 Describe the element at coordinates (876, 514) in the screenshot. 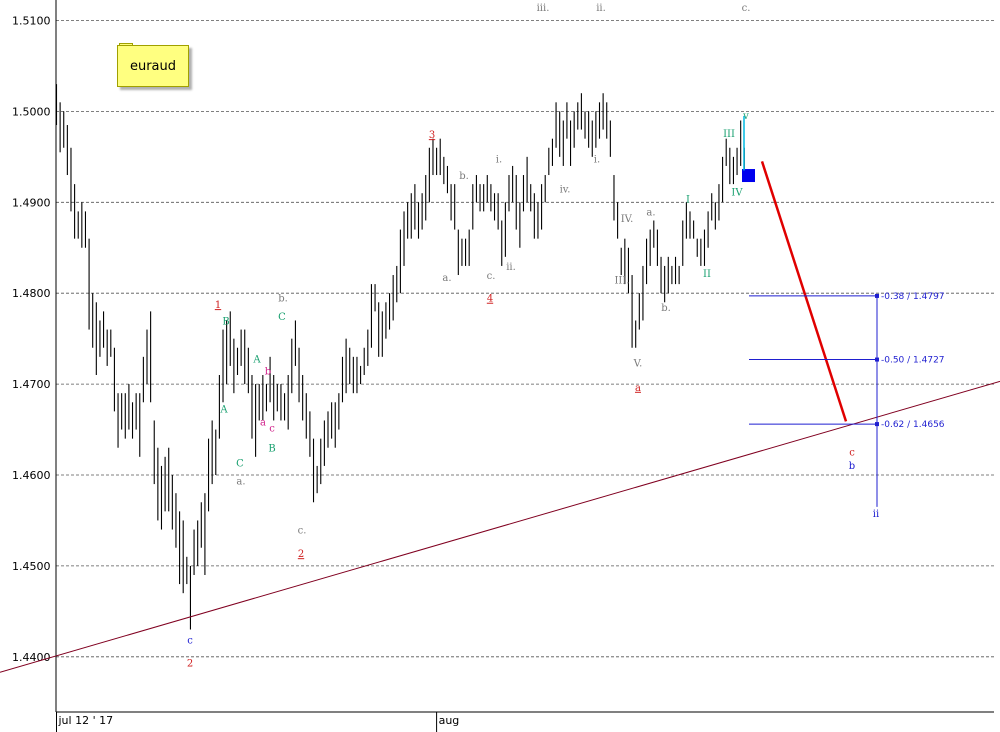

I see `wave-label: ii` at that location.